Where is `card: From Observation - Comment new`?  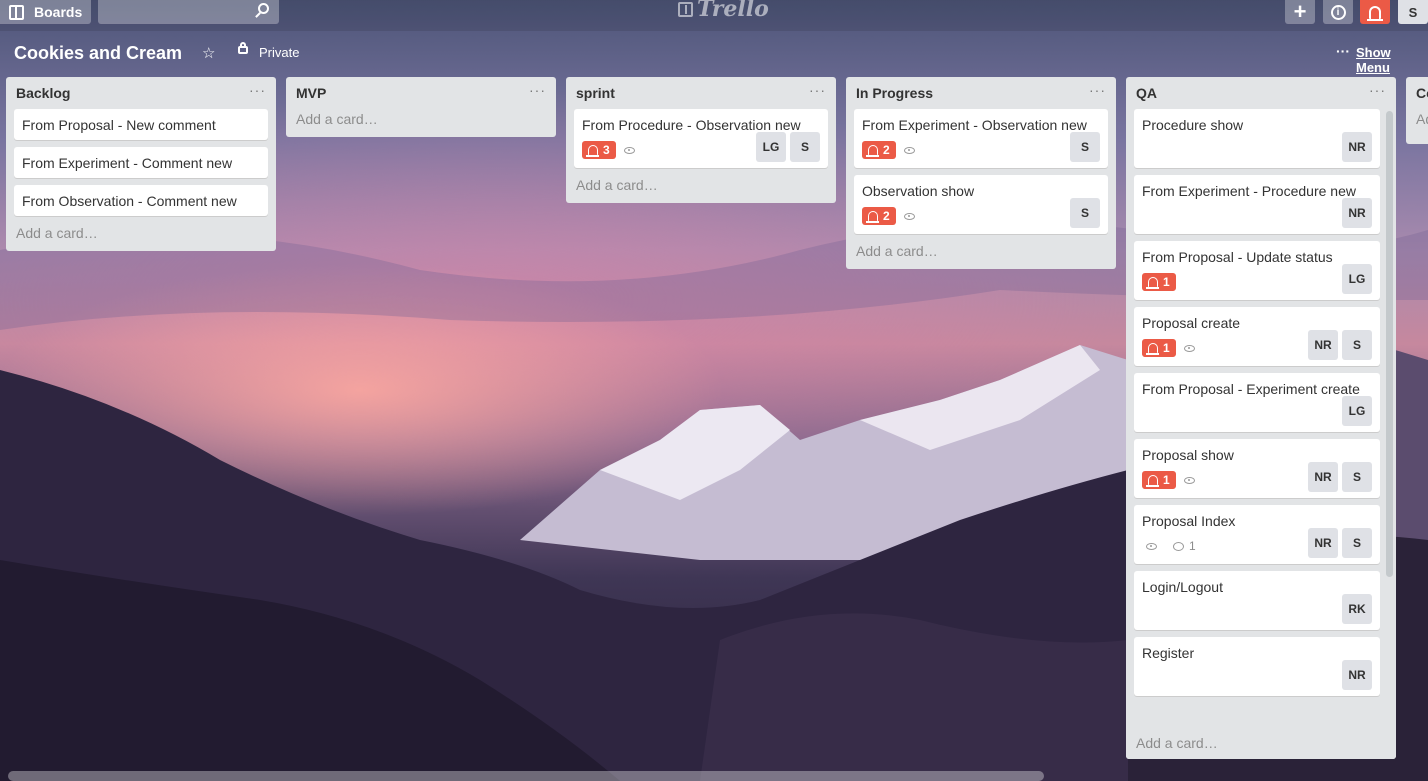
card: From Observation - Comment new is located at coordinates (141, 200).